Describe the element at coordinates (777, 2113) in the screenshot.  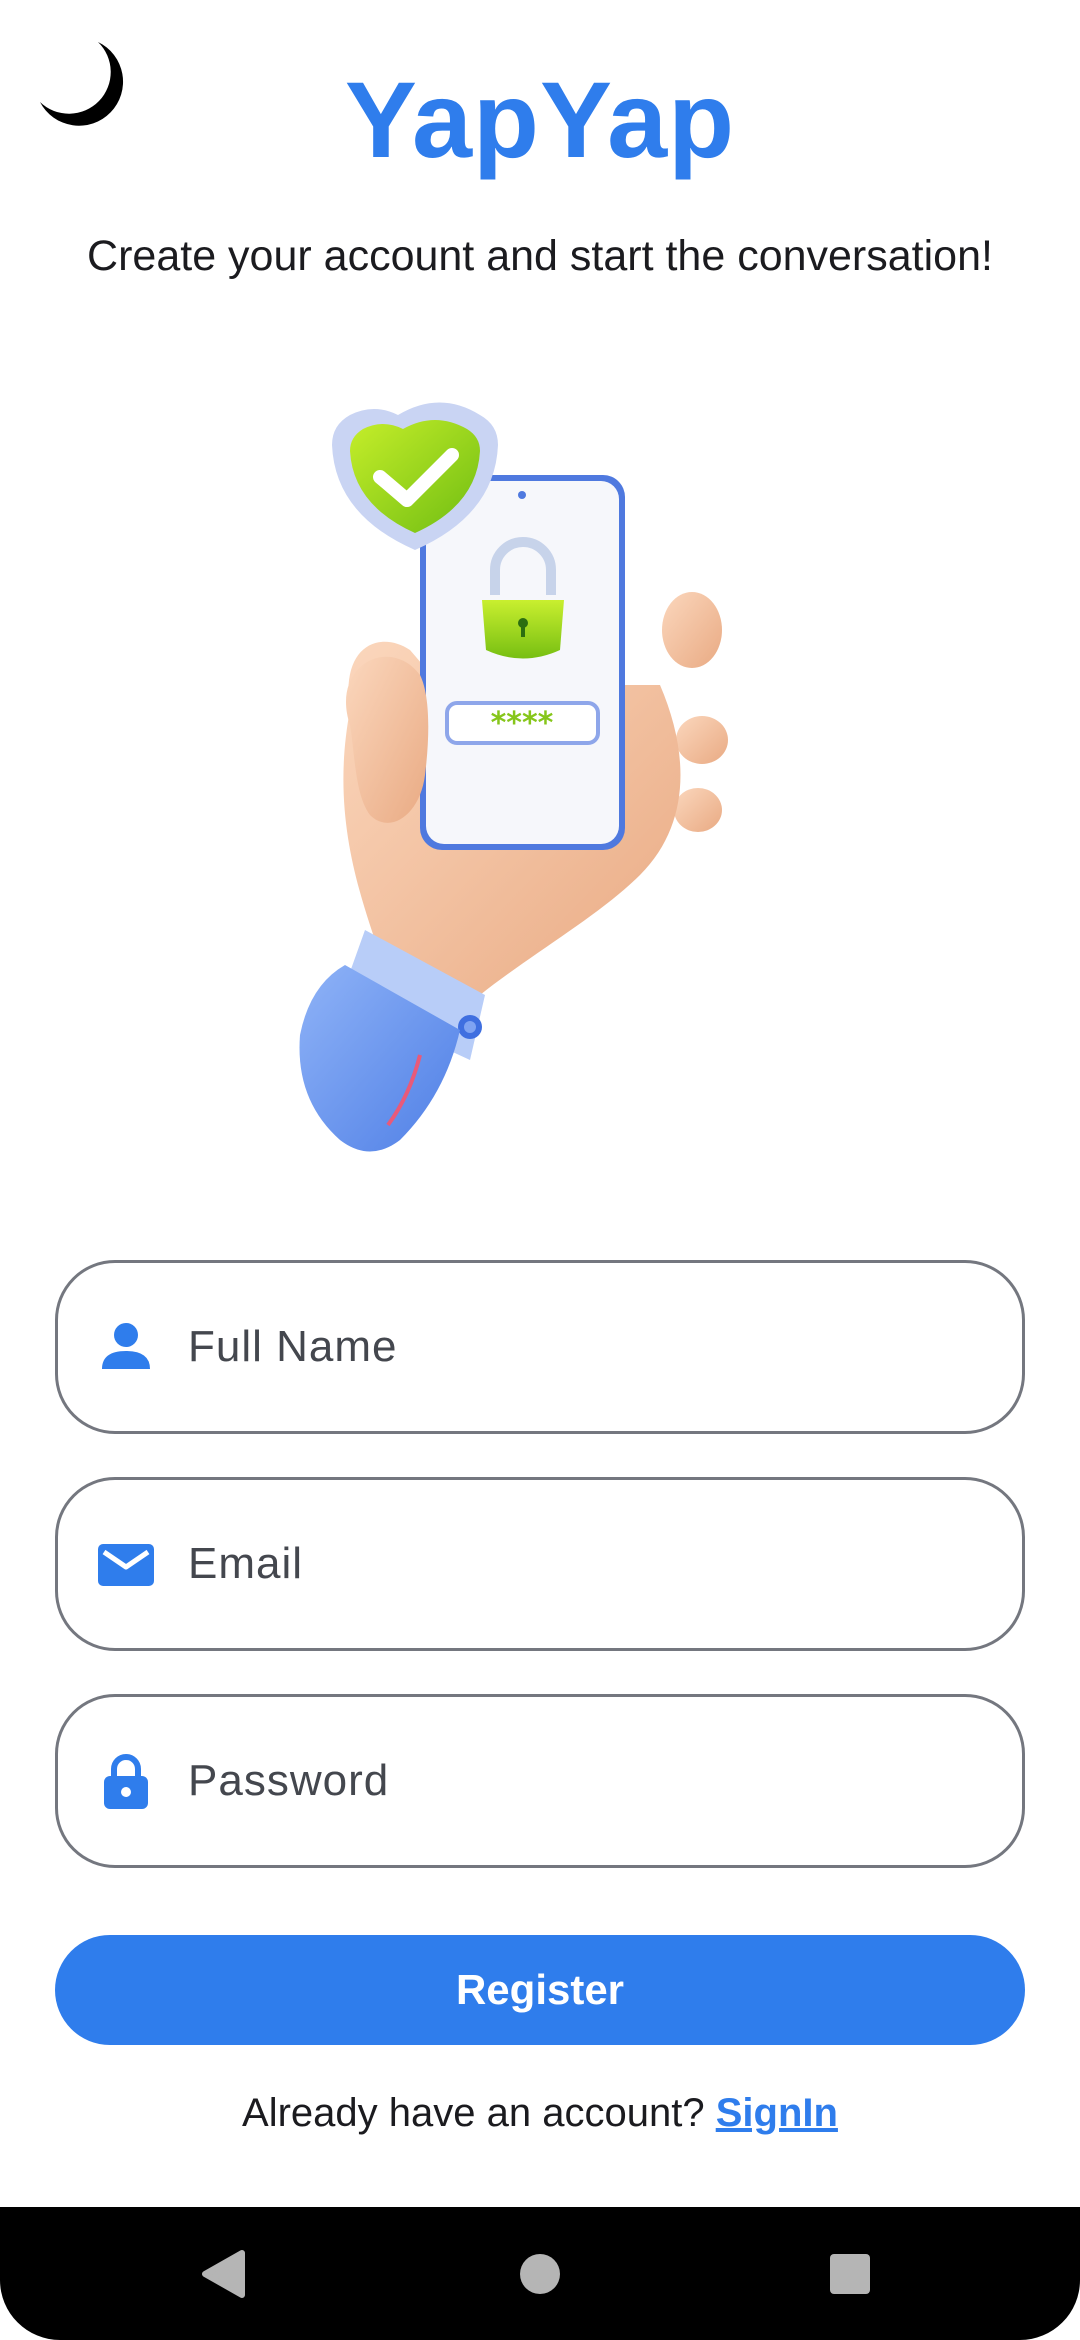
I see `signin-link: SignIn` at that location.